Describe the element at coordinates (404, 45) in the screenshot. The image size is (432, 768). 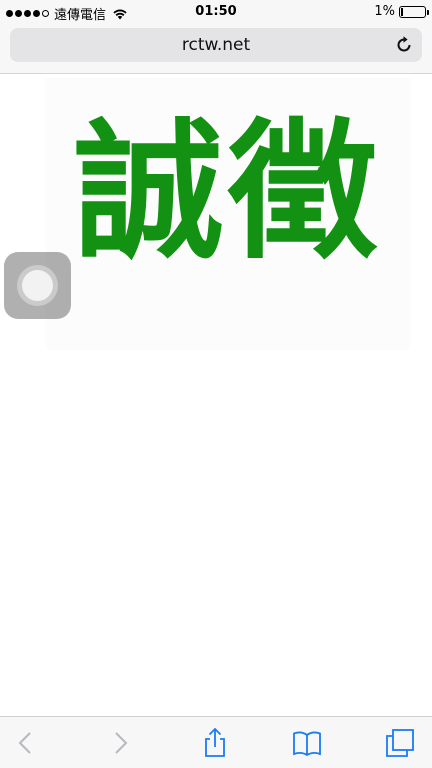
I see `reload-icon` at that location.